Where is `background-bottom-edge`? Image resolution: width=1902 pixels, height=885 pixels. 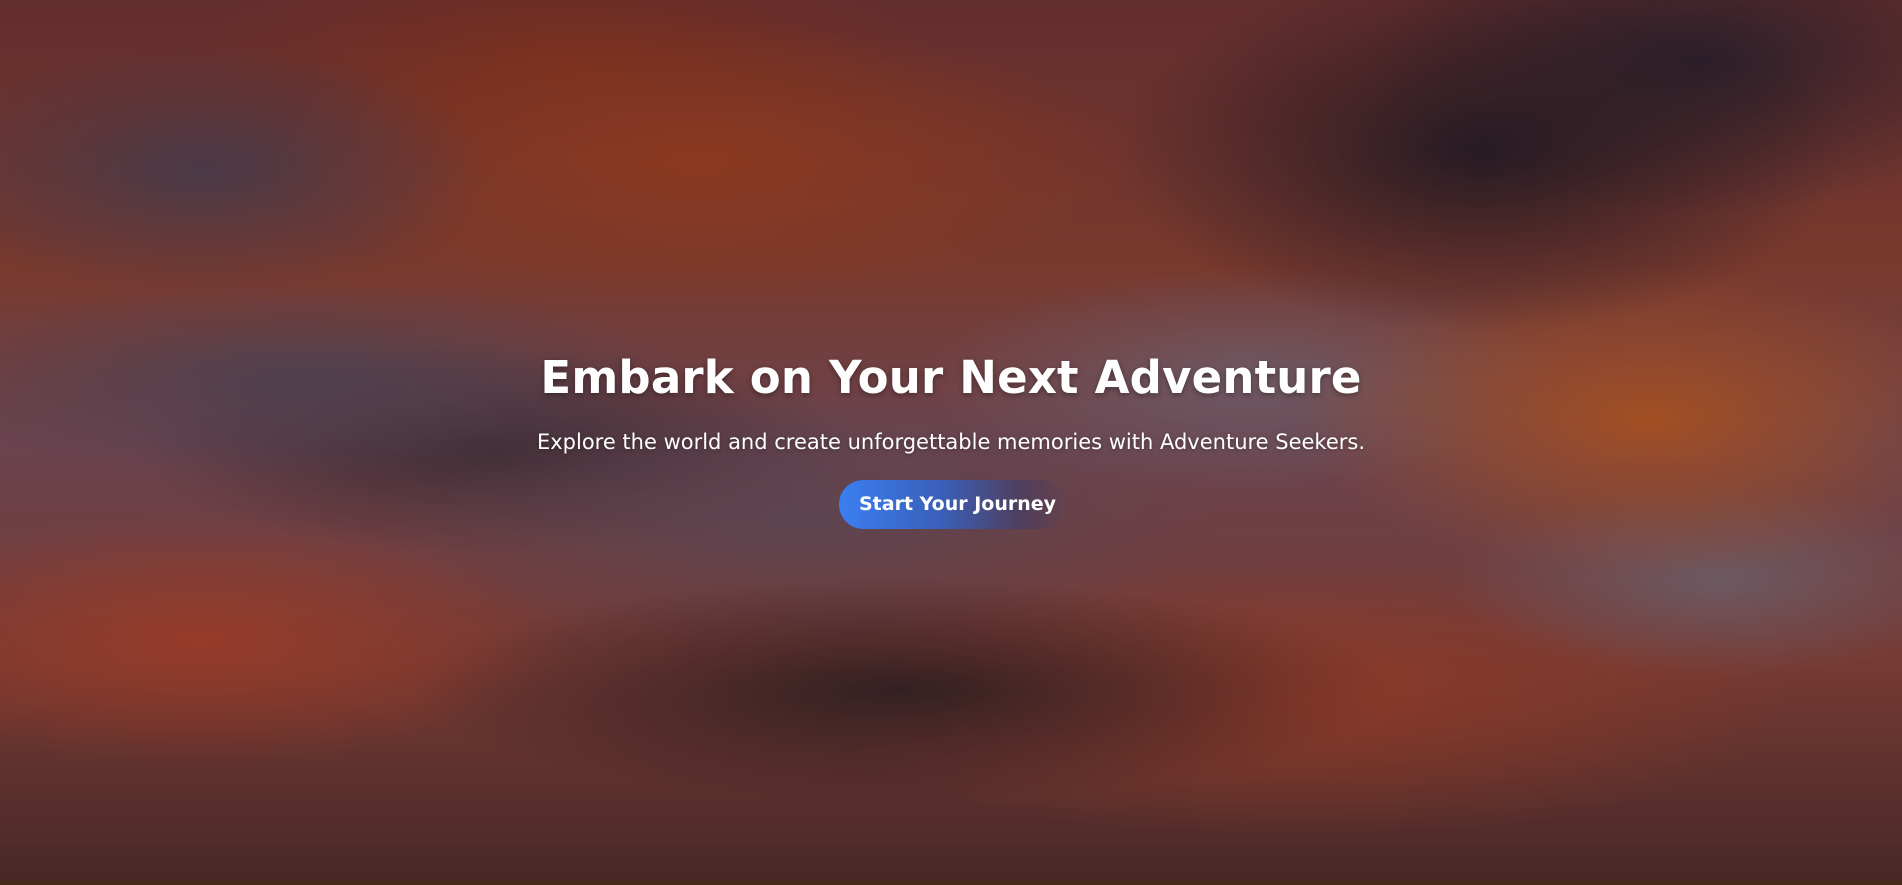
background-bottom-edge is located at coordinates (951, 881).